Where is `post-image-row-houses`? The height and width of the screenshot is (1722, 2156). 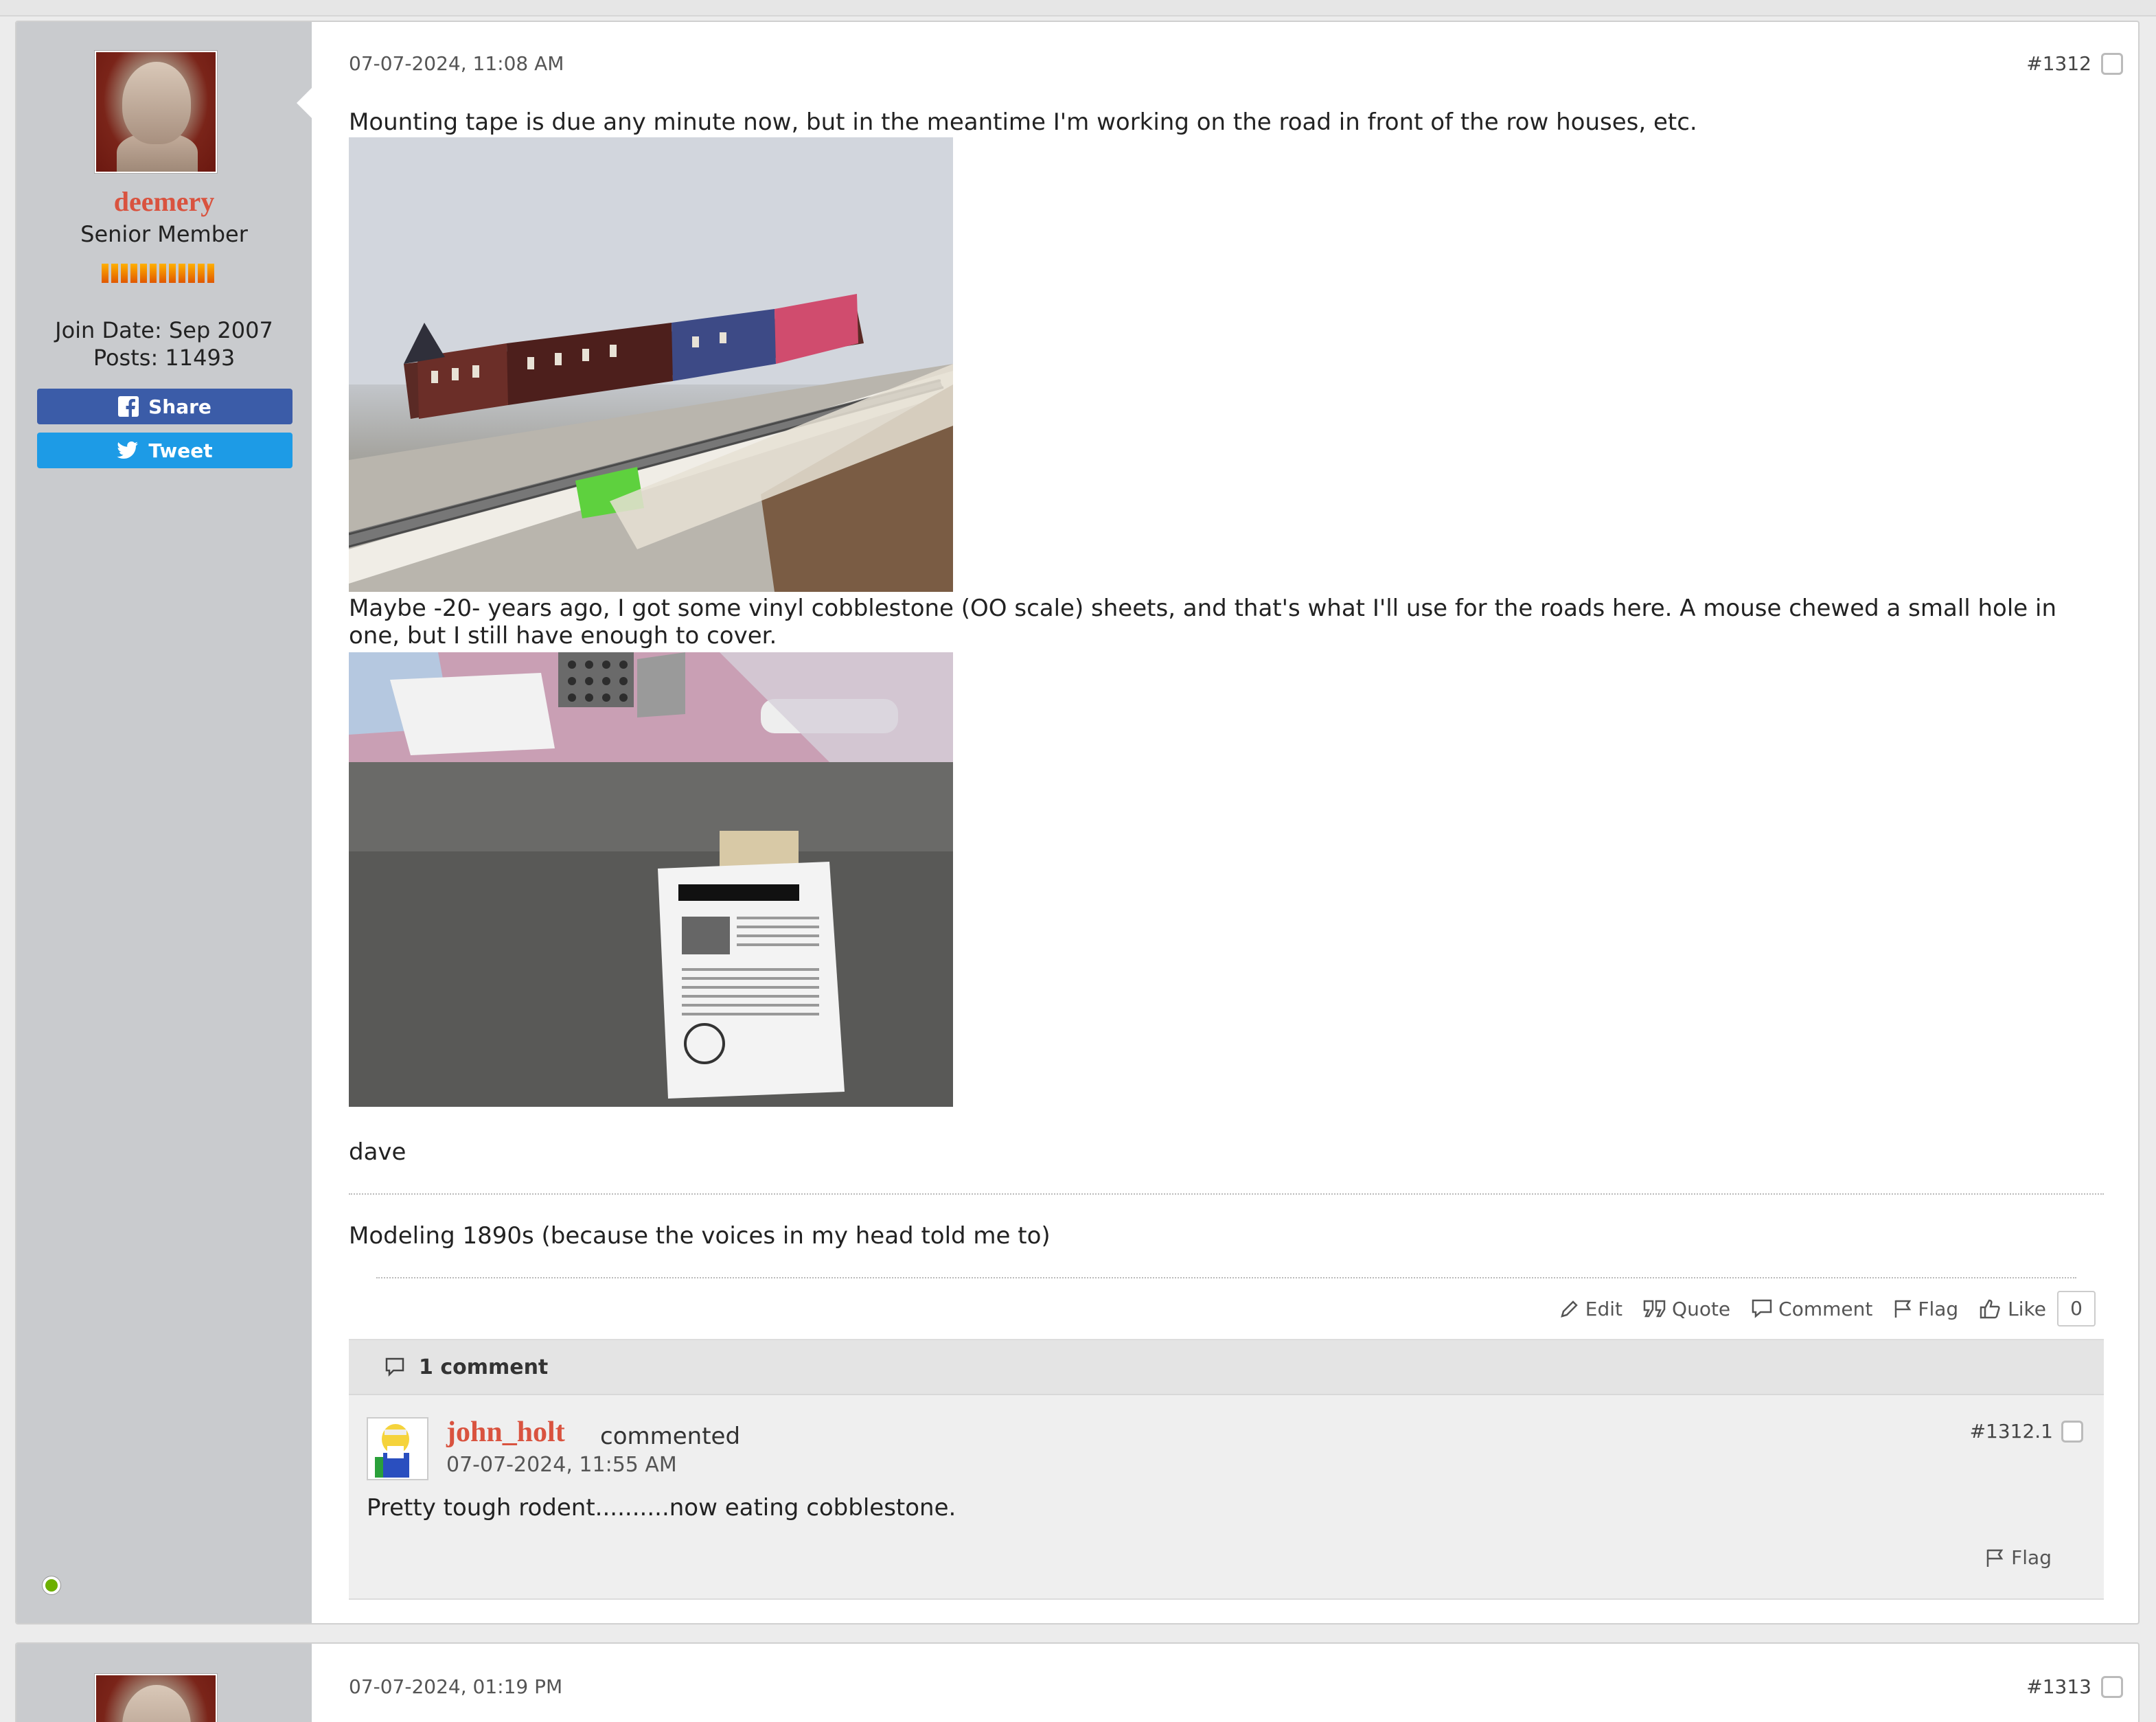
post-image-row-houses is located at coordinates (651, 364).